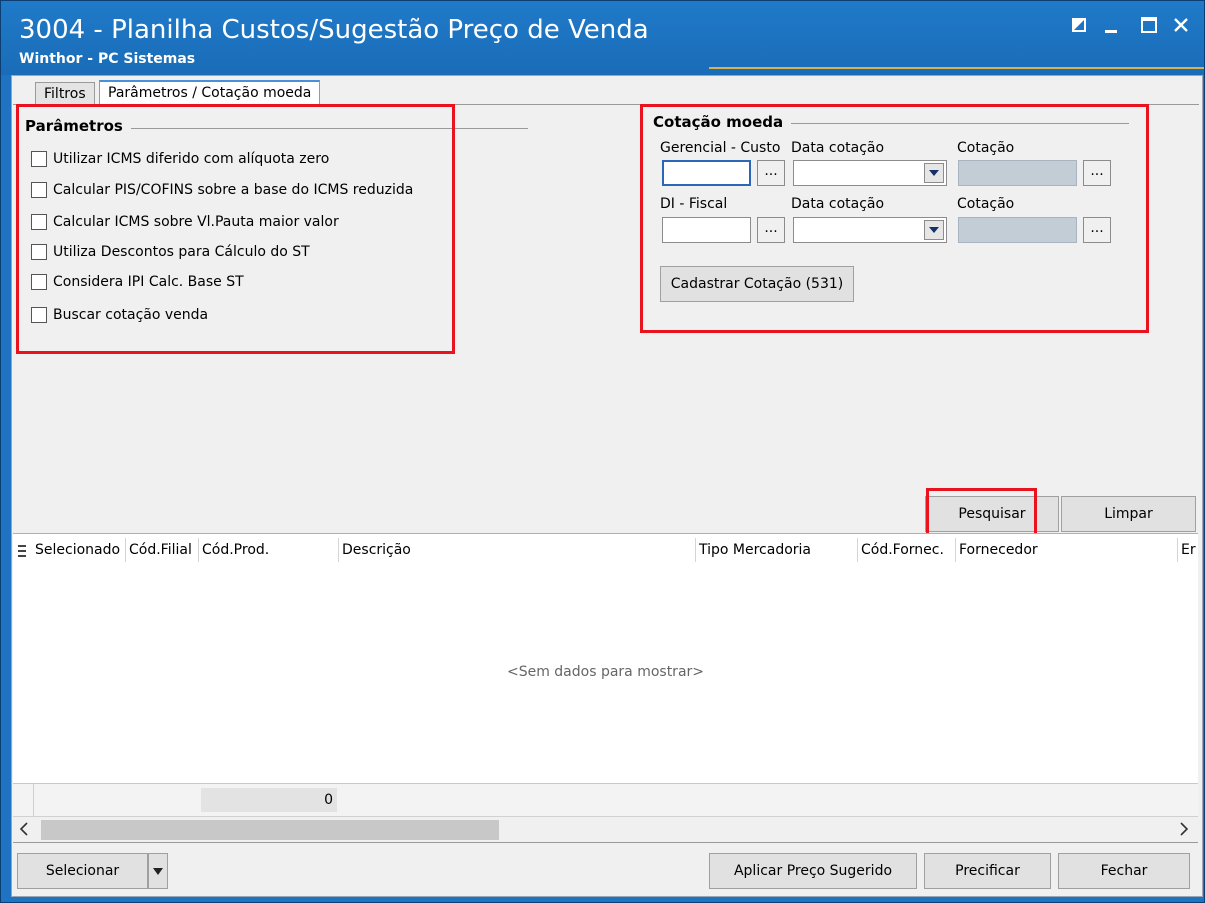 The height and width of the screenshot is (903, 1205). Describe the element at coordinates (82, 871) in the screenshot. I see `selecionar-button: Selecionar` at that location.